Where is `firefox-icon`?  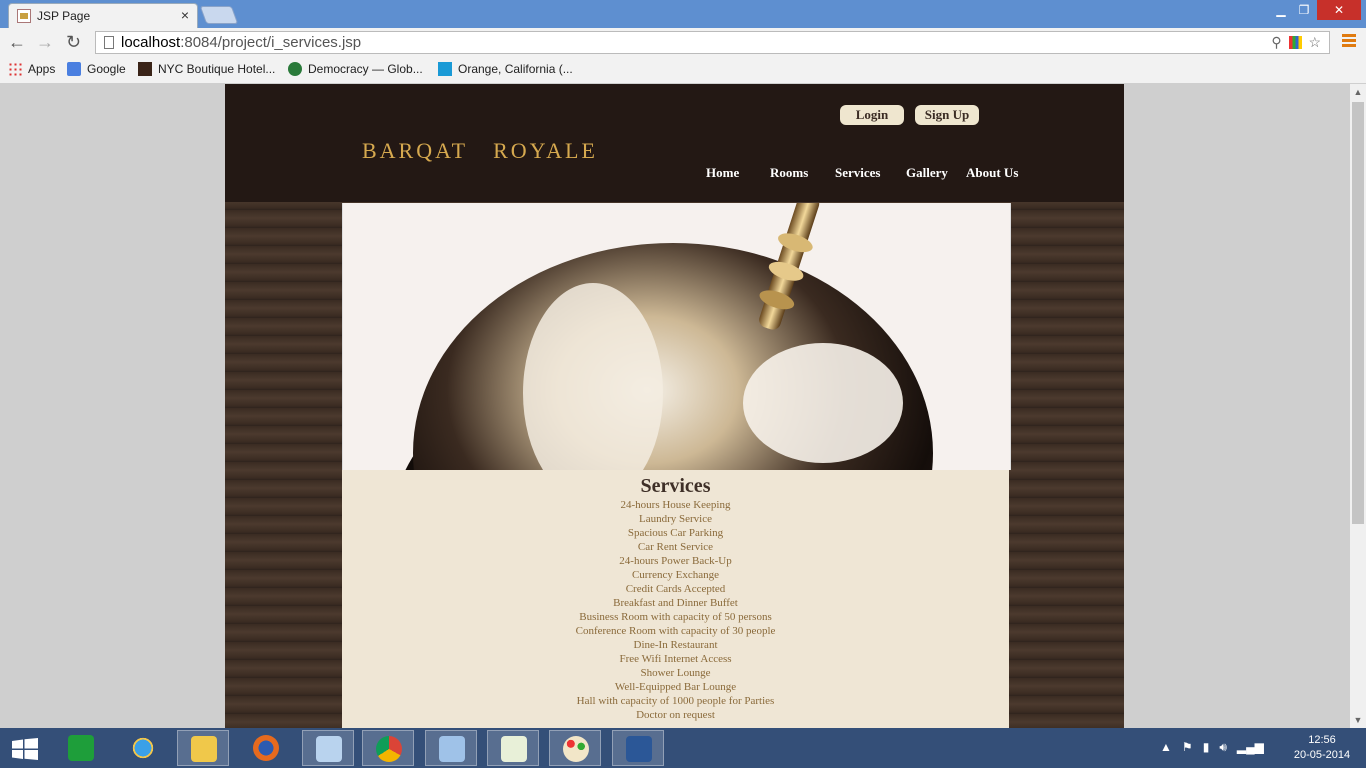
firefox-icon is located at coordinates (266, 748).